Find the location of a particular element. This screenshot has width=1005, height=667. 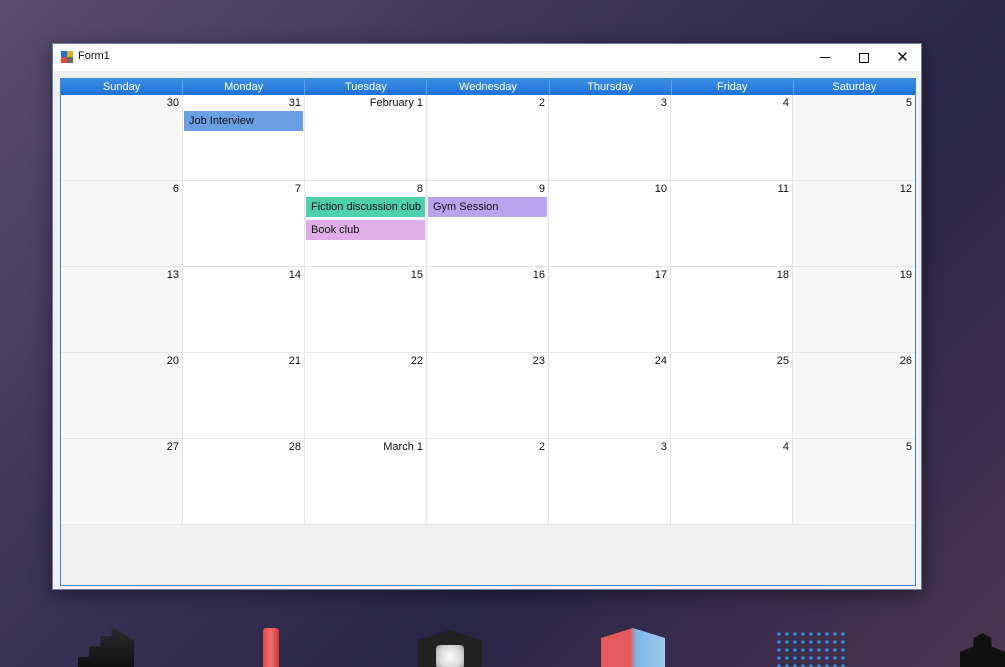

minimize-button is located at coordinates (824, 57).